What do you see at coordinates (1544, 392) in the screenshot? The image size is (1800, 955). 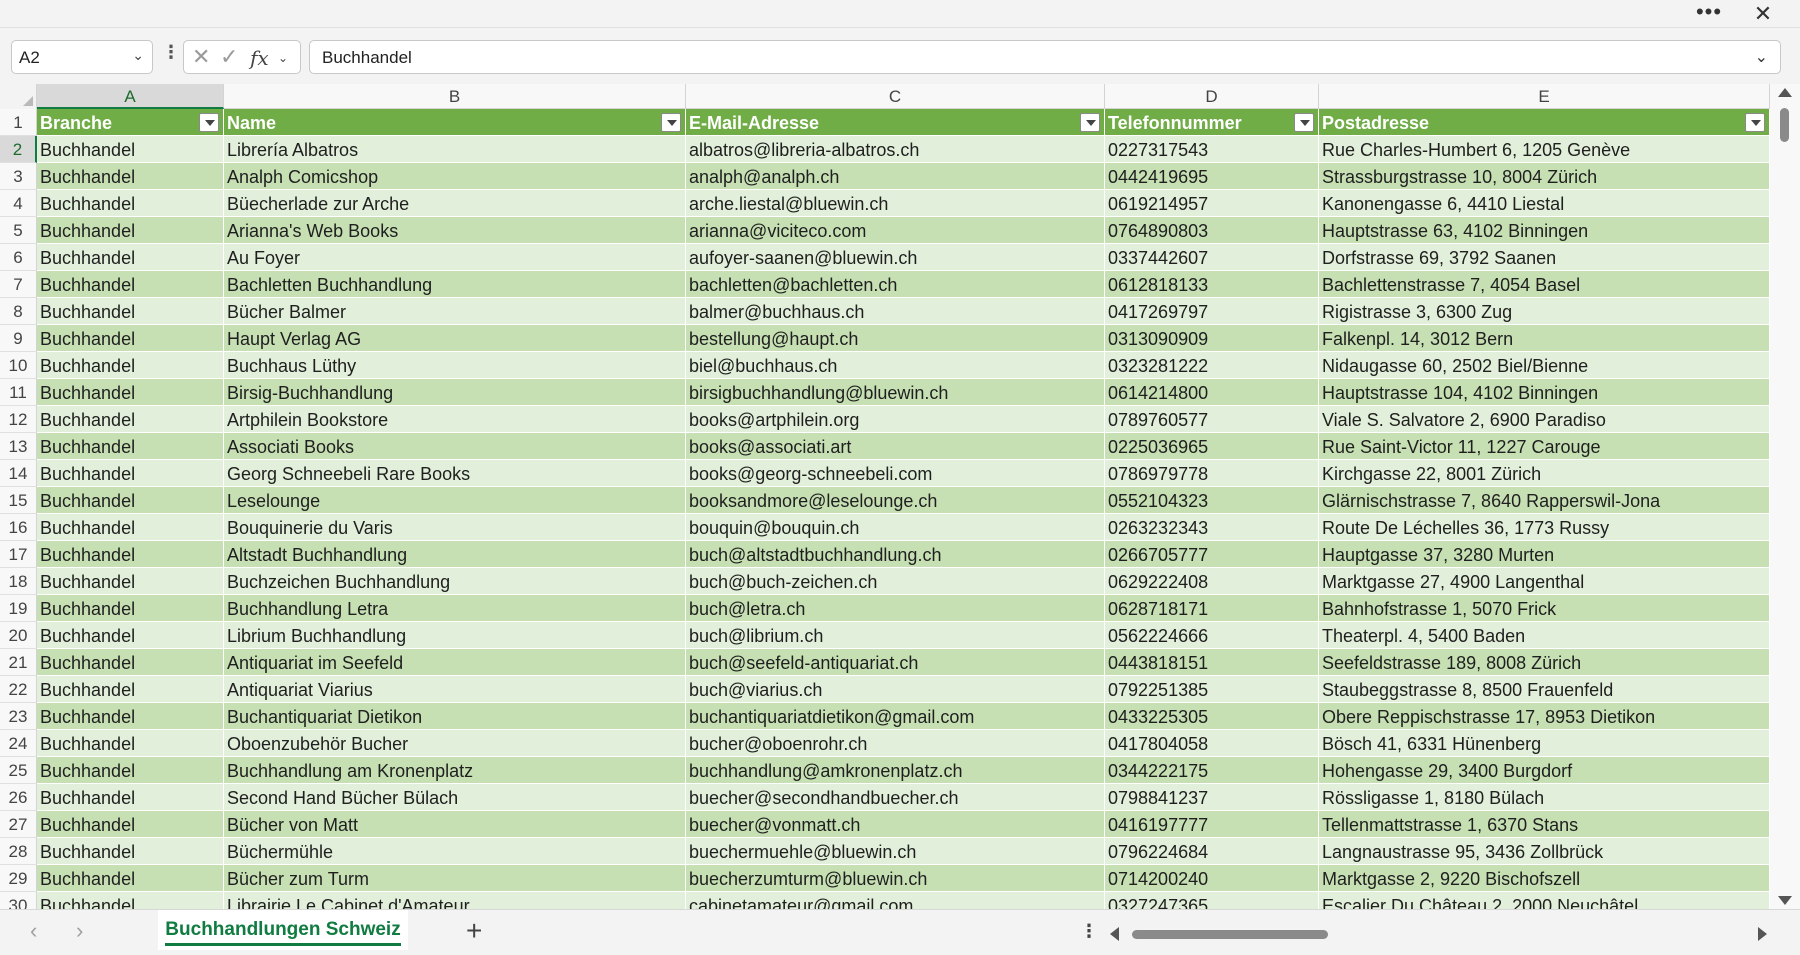 I see `table-cell: Hauptstrasse 104, 4102 Binningen` at bounding box center [1544, 392].